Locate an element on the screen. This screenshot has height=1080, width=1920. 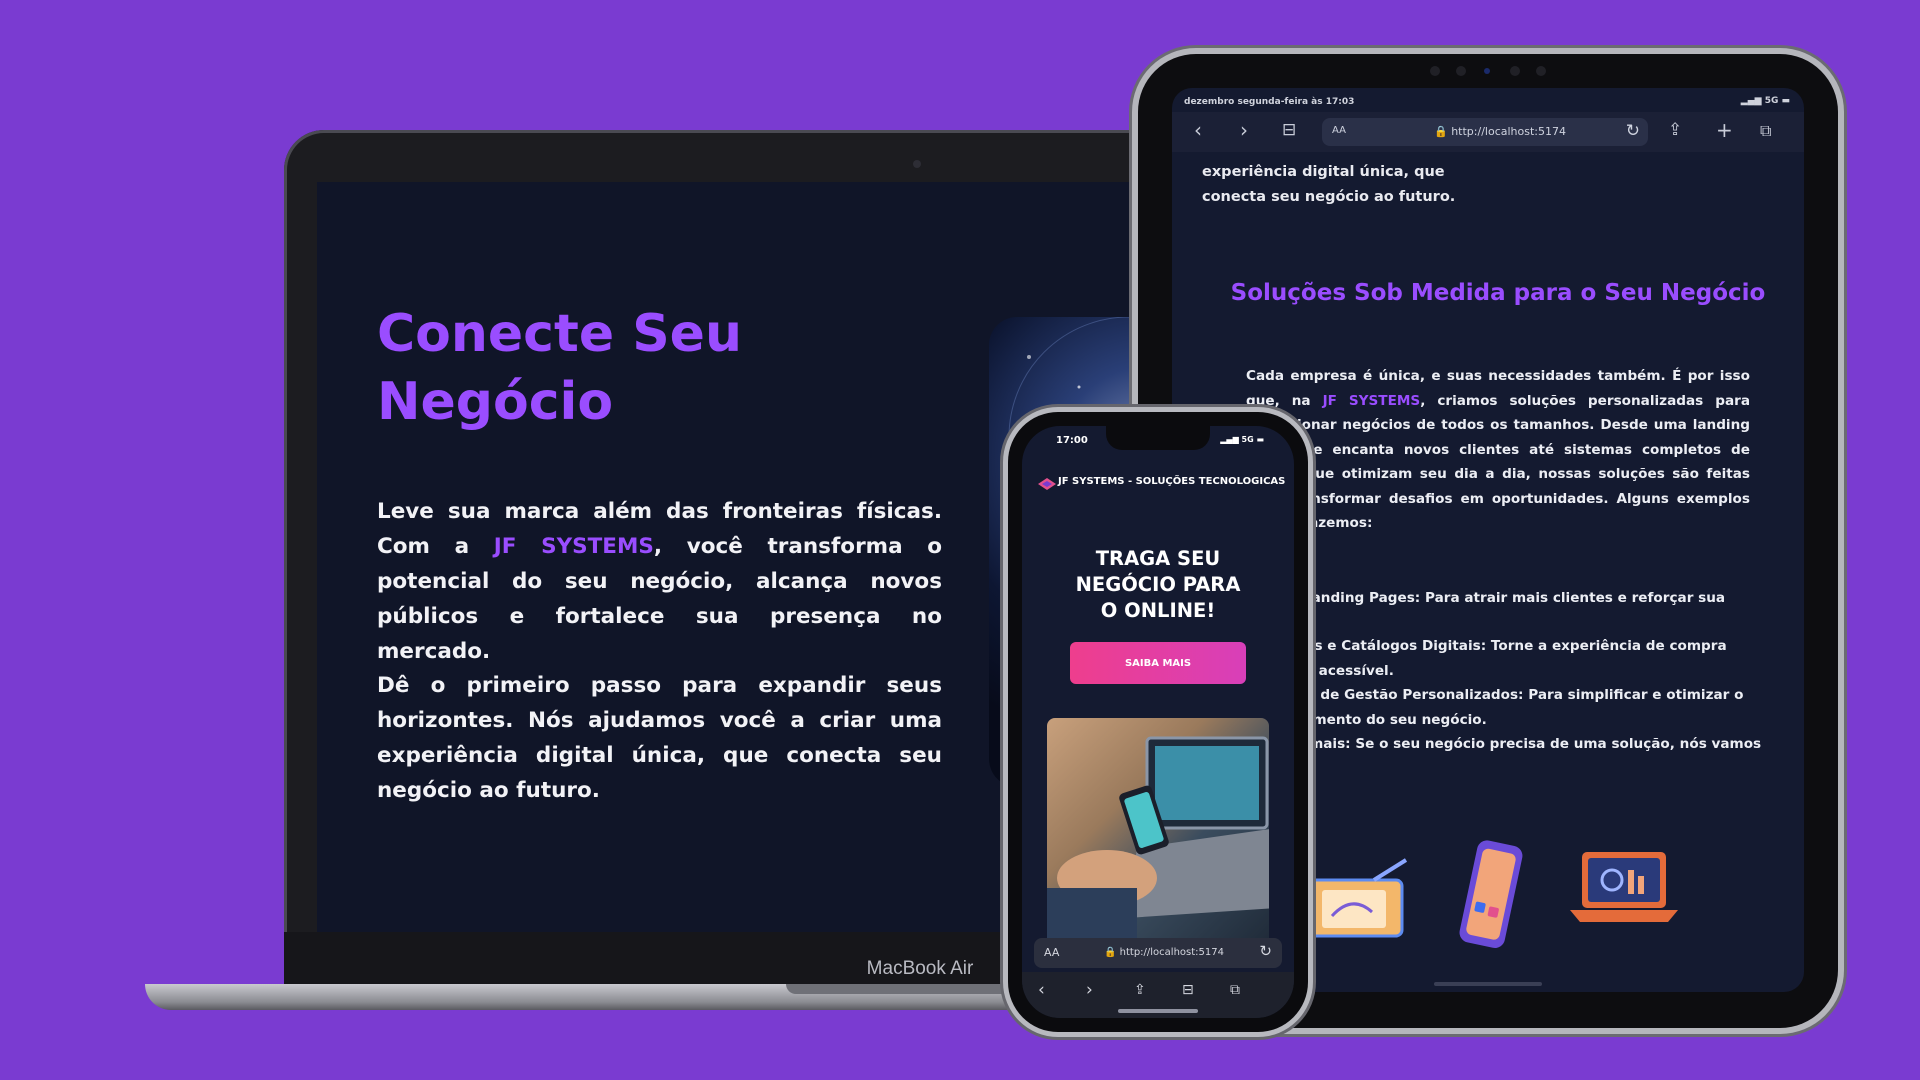
phone-headline: TRAGA SEU NEGÓCIO PARA O ONLINE! is located at coordinates (1158, 585).